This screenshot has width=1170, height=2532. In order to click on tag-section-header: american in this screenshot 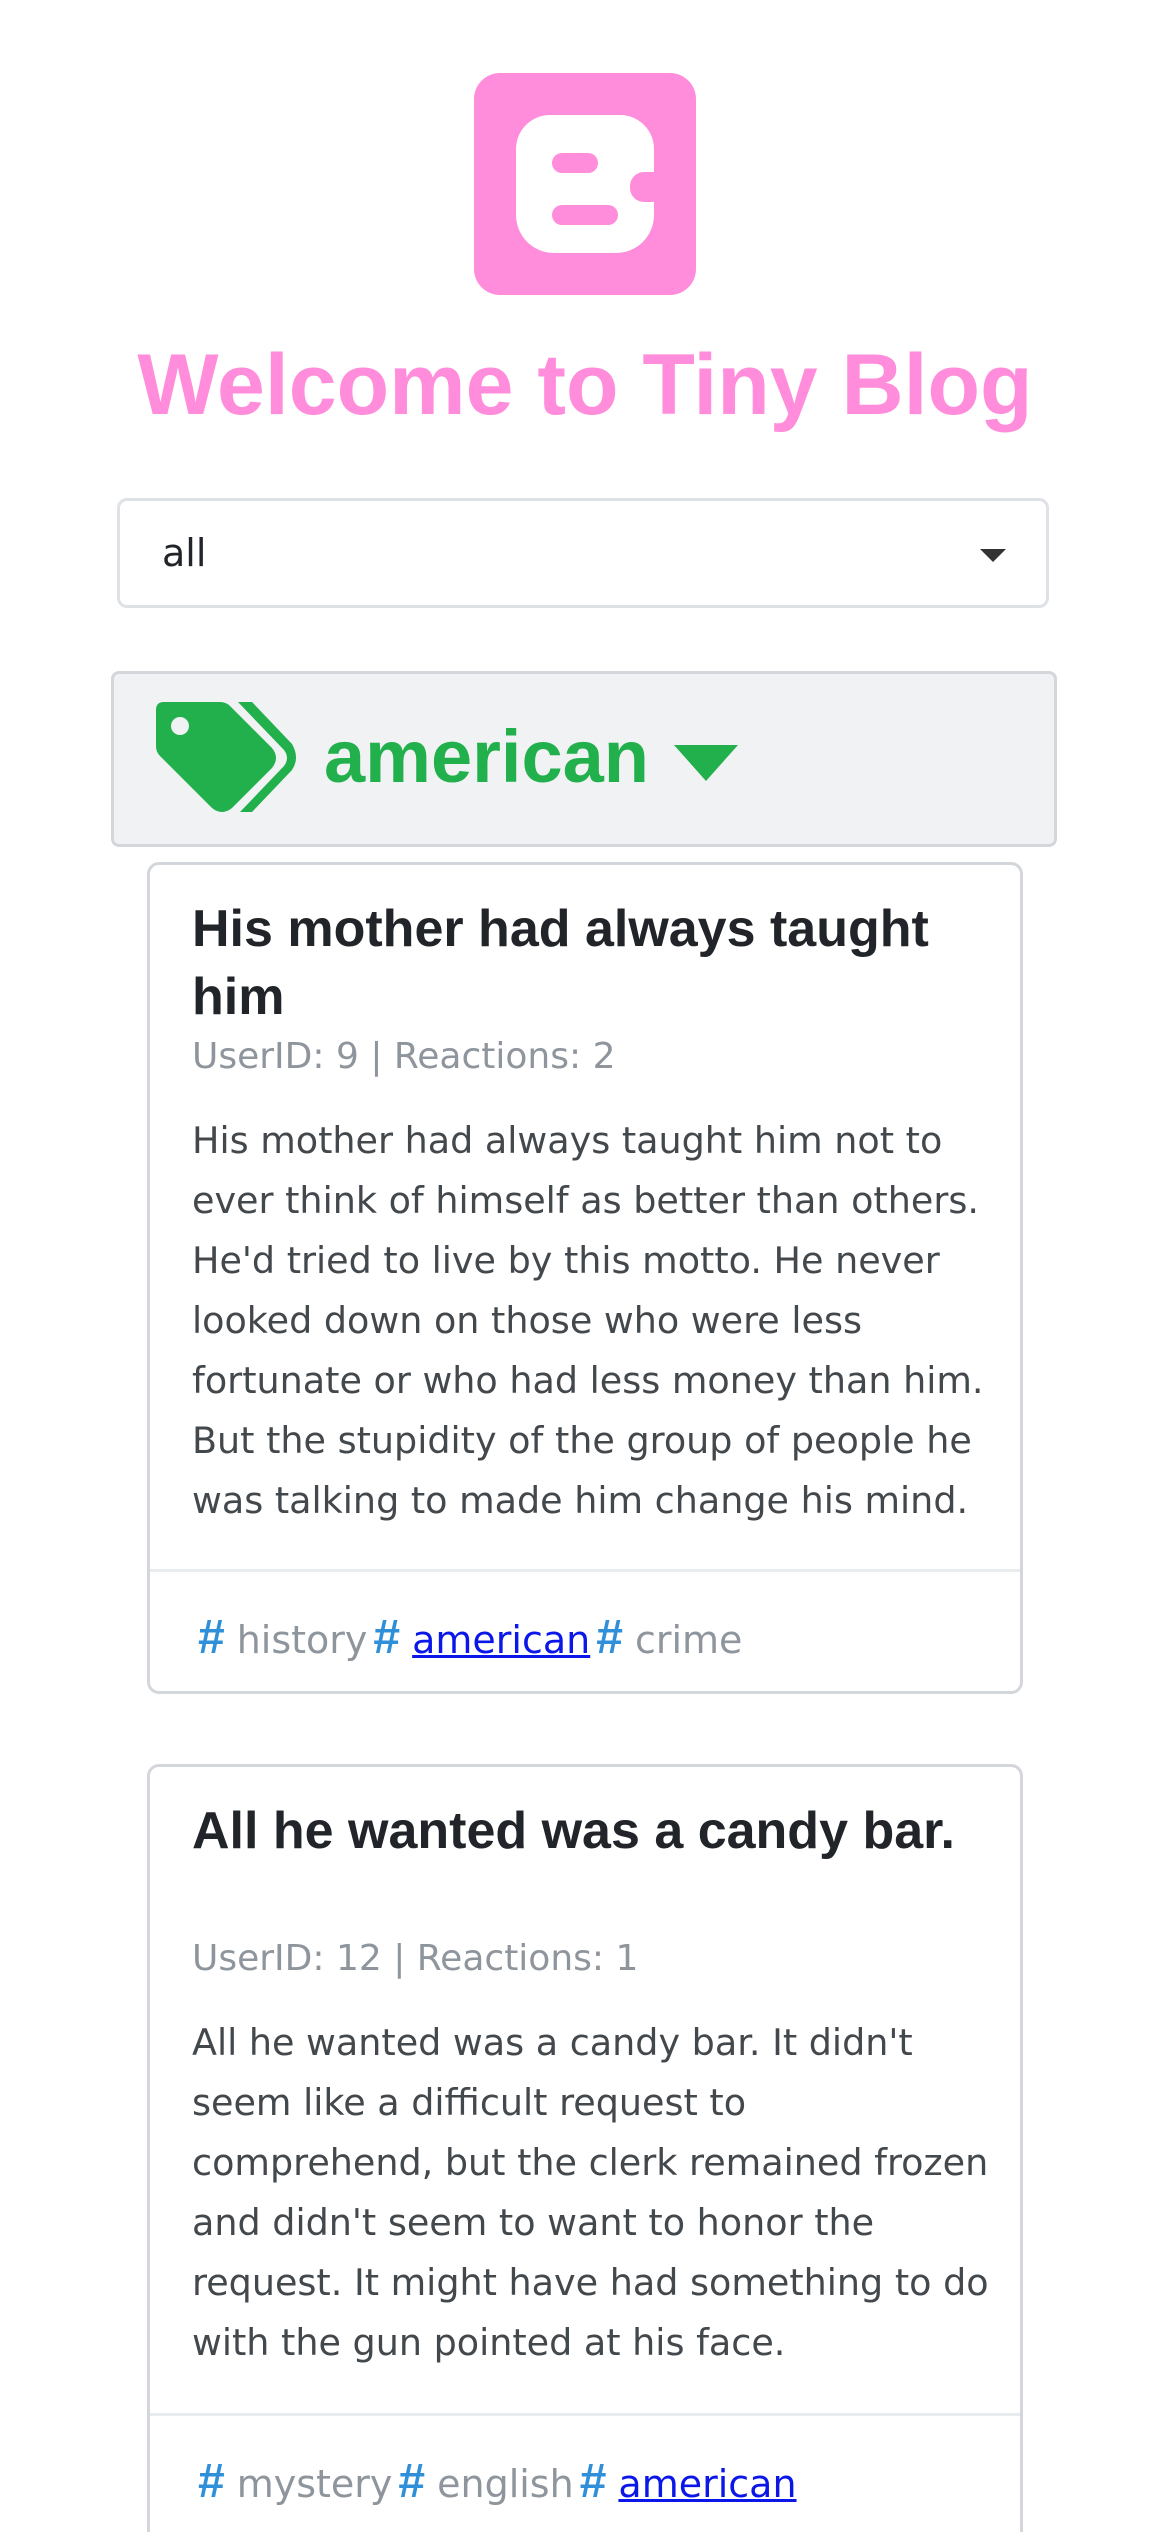, I will do `click(584, 759)`.